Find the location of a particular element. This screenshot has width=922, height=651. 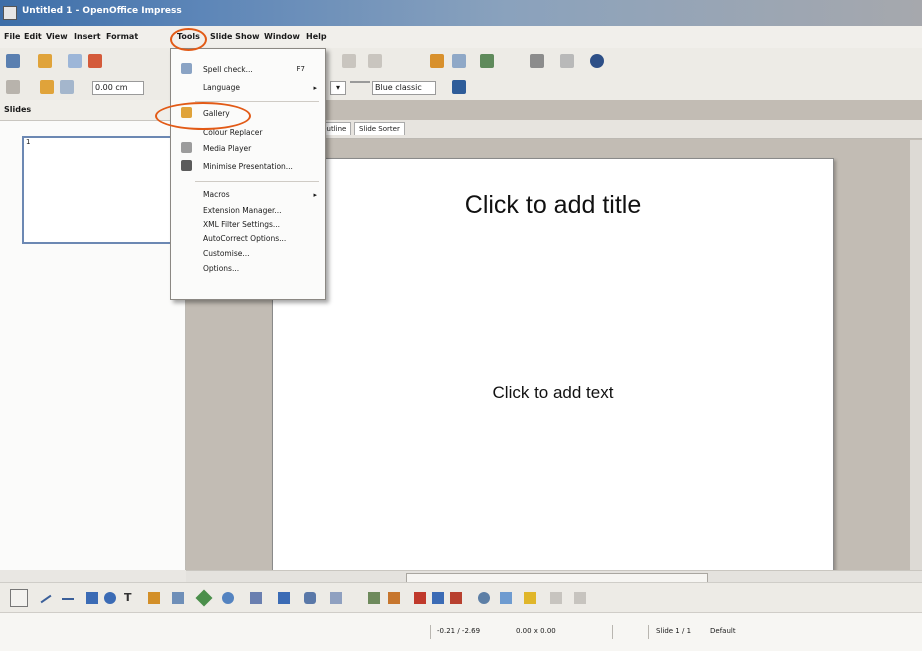

arrow-tool-icon is located at coordinates (68, 599).